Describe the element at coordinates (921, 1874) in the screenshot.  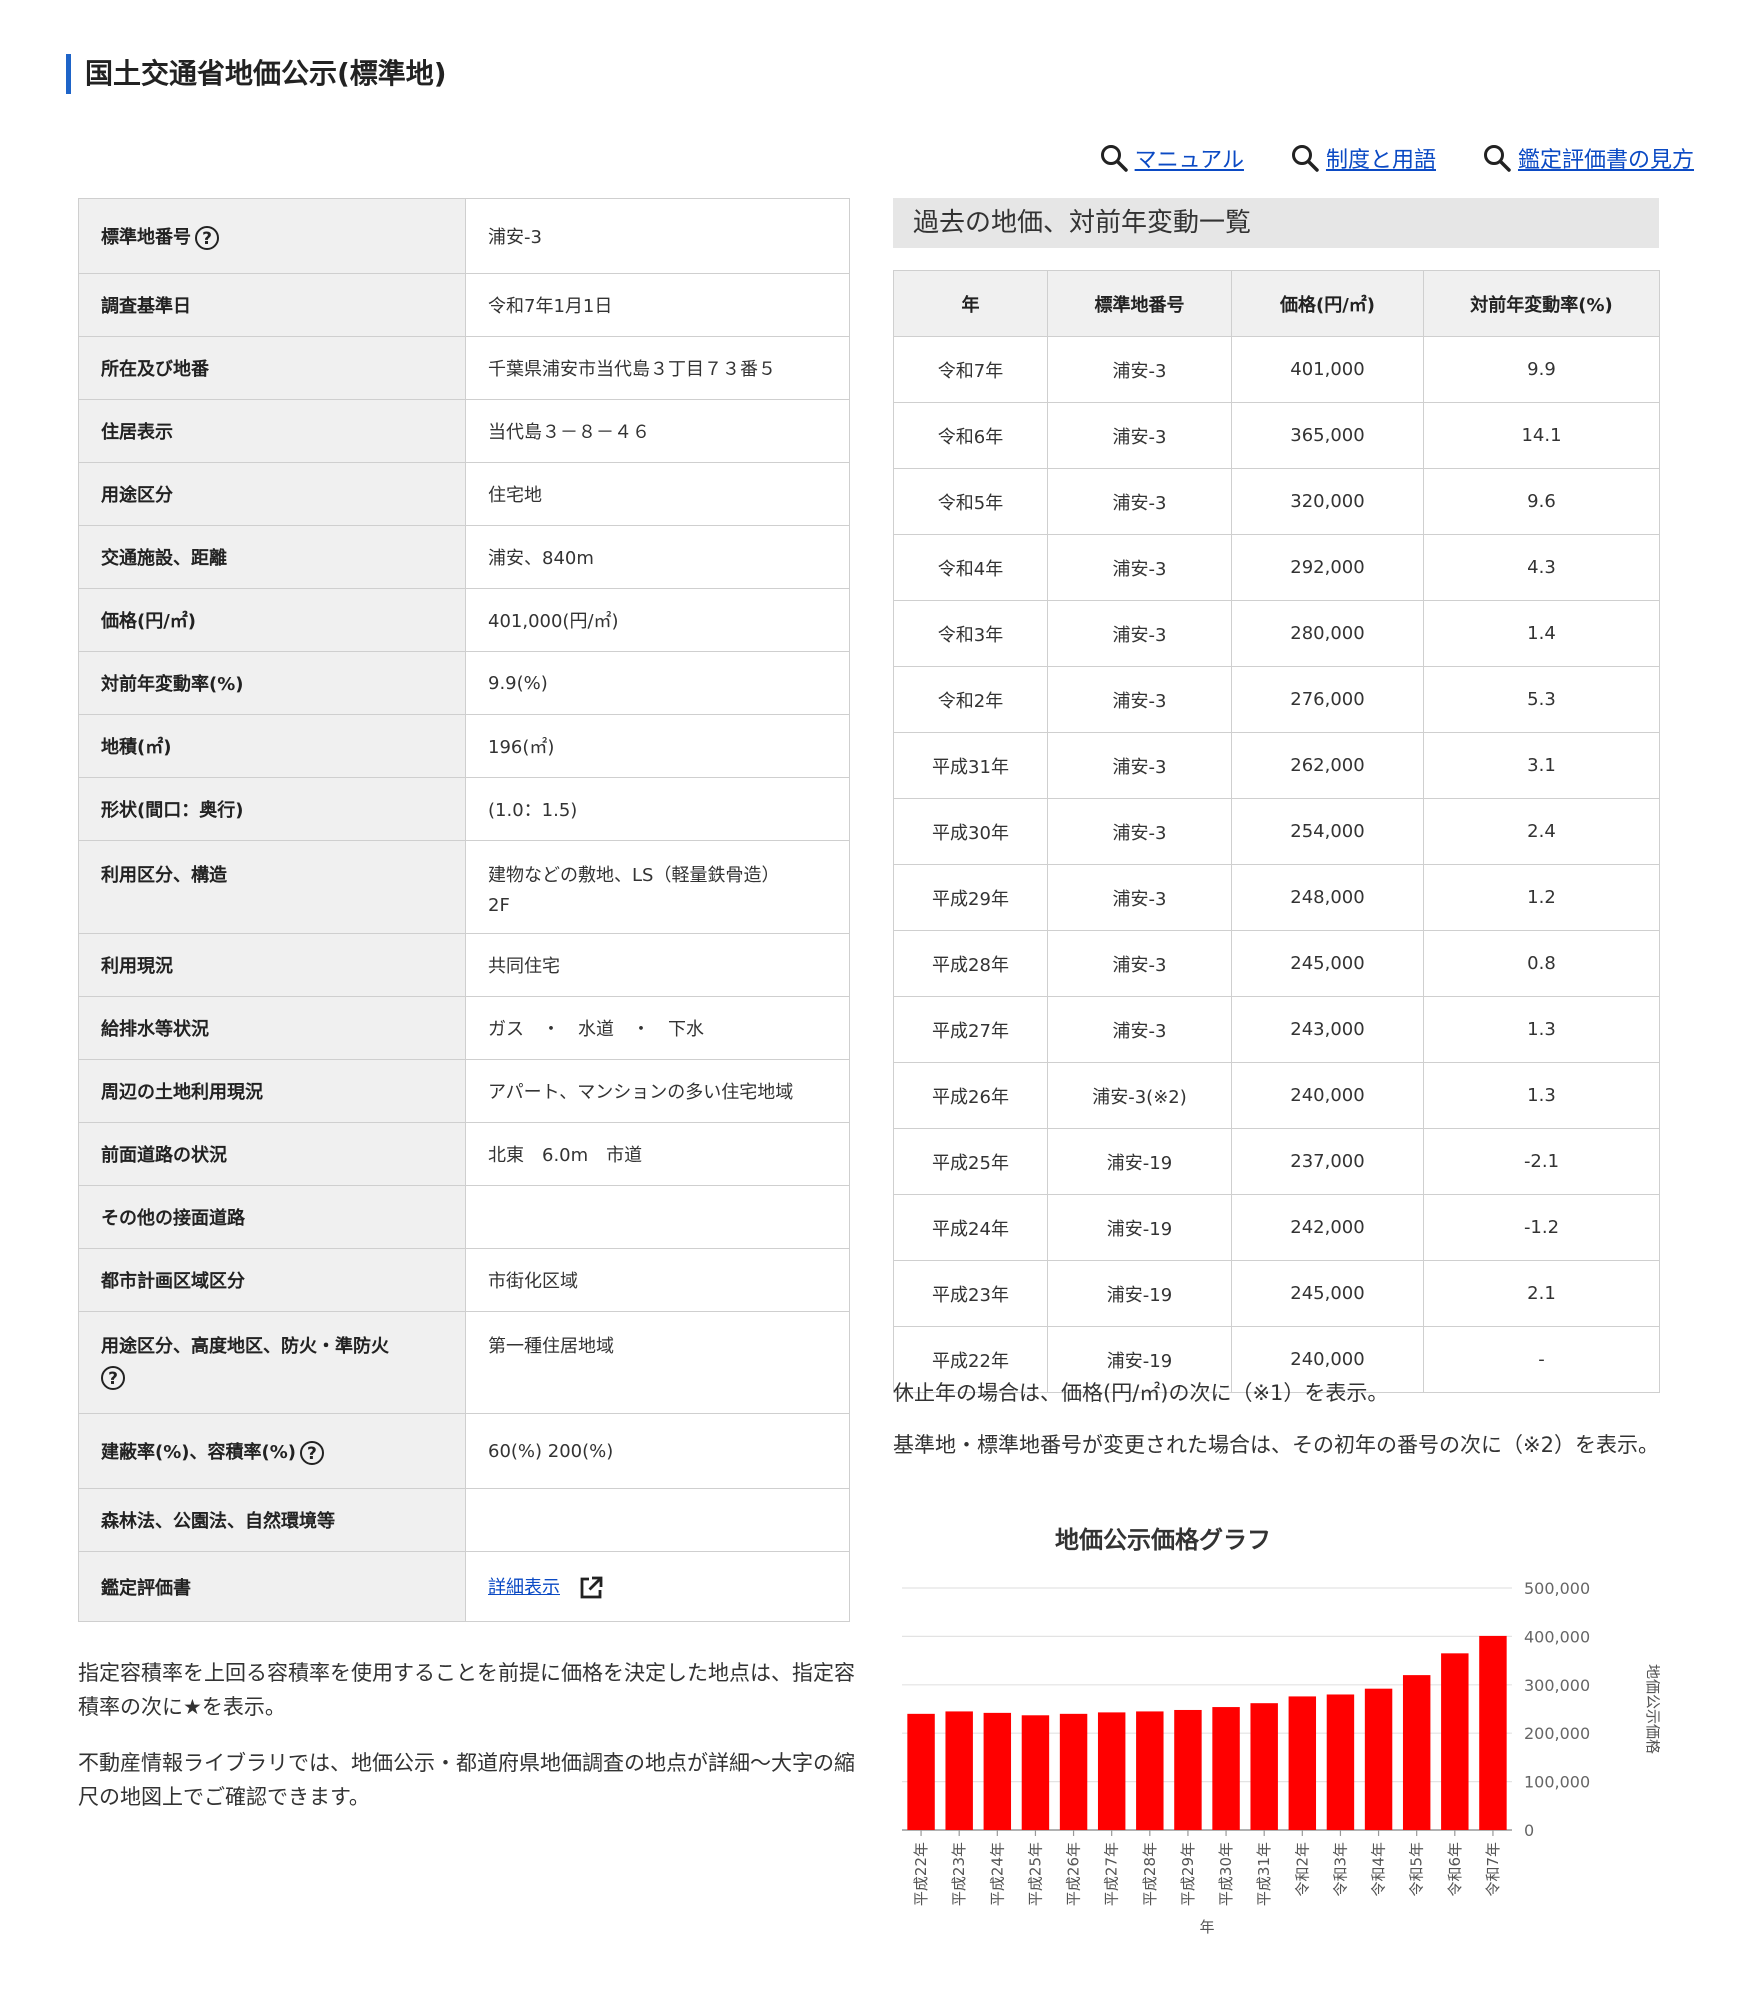
I see `chart-xtick-label: 平成22年` at that location.